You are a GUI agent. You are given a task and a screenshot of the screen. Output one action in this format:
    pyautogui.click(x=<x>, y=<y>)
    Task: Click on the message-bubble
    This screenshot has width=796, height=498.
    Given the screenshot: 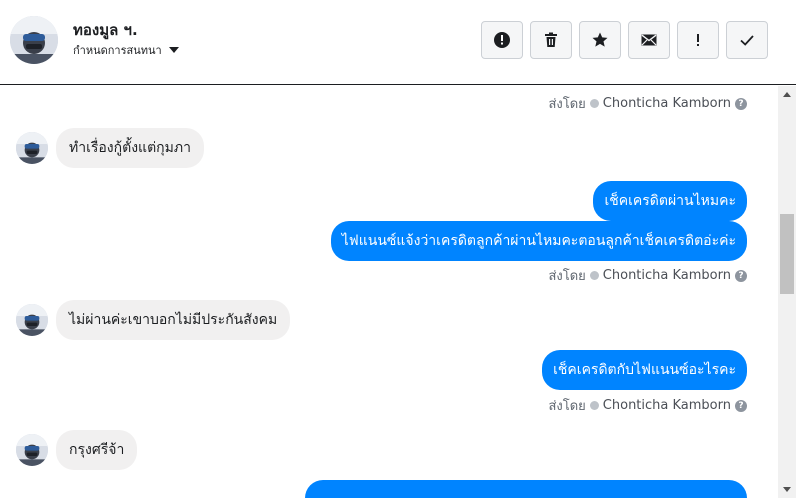 What is the action you would take?
    pyautogui.click(x=526, y=489)
    